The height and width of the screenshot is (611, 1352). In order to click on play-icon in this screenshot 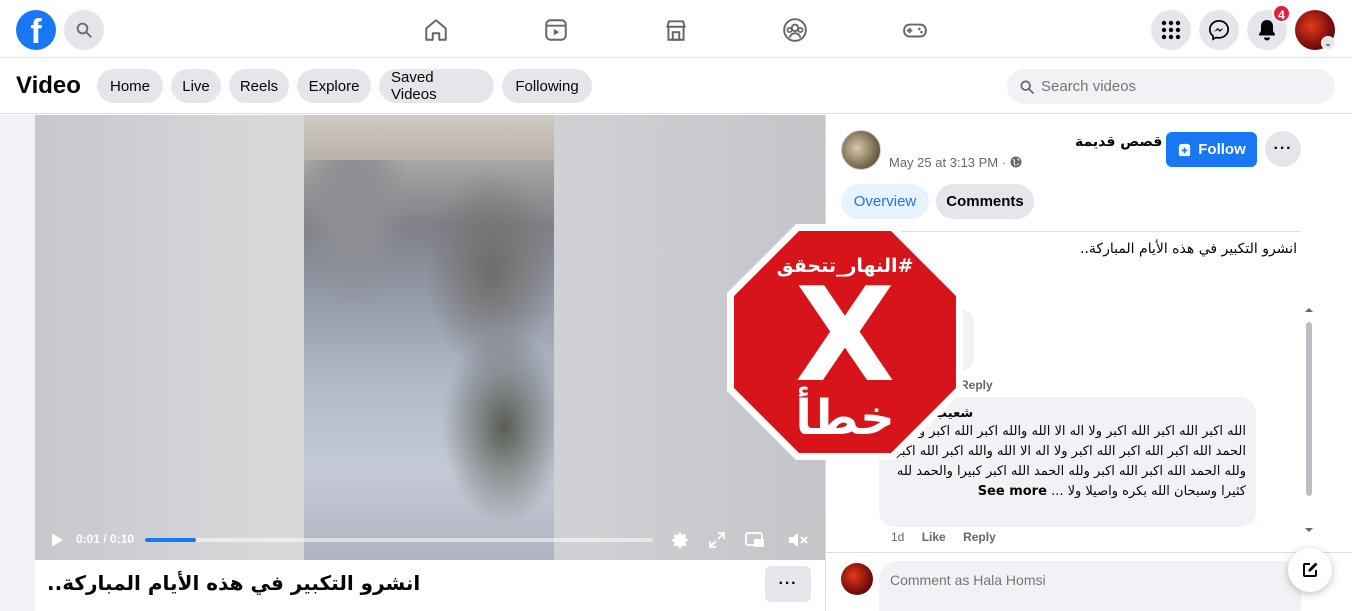, I will do `click(57, 540)`.